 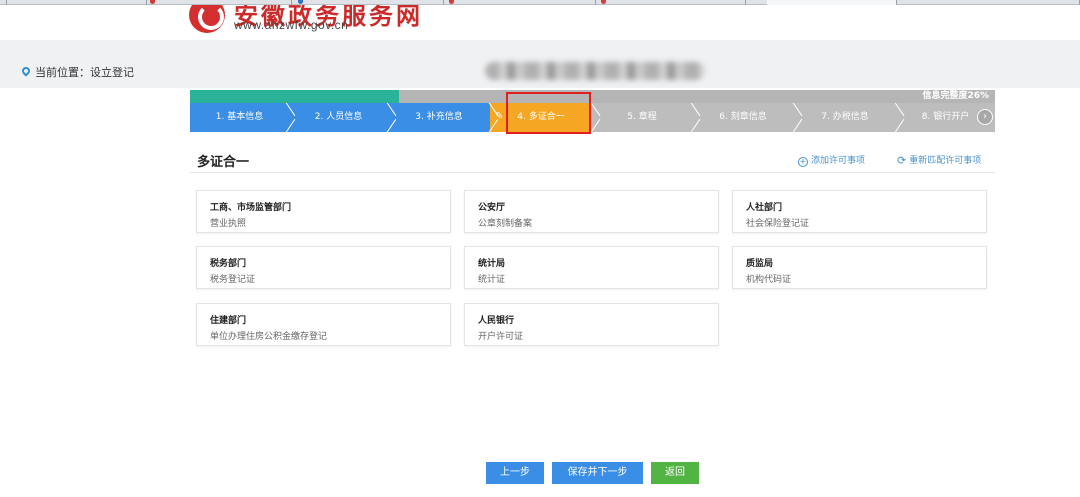 What do you see at coordinates (838, 161) in the screenshot?
I see `add-license-label: 添加许可事项` at bounding box center [838, 161].